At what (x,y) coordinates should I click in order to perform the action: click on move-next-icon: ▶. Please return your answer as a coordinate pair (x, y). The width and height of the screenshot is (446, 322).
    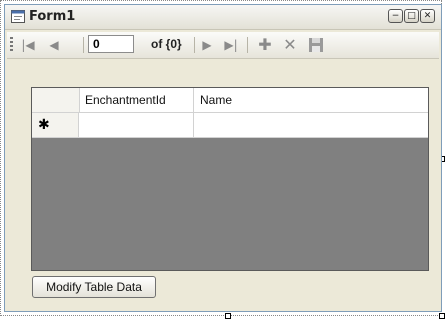
    Looking at the image, I should click on (207, 45).